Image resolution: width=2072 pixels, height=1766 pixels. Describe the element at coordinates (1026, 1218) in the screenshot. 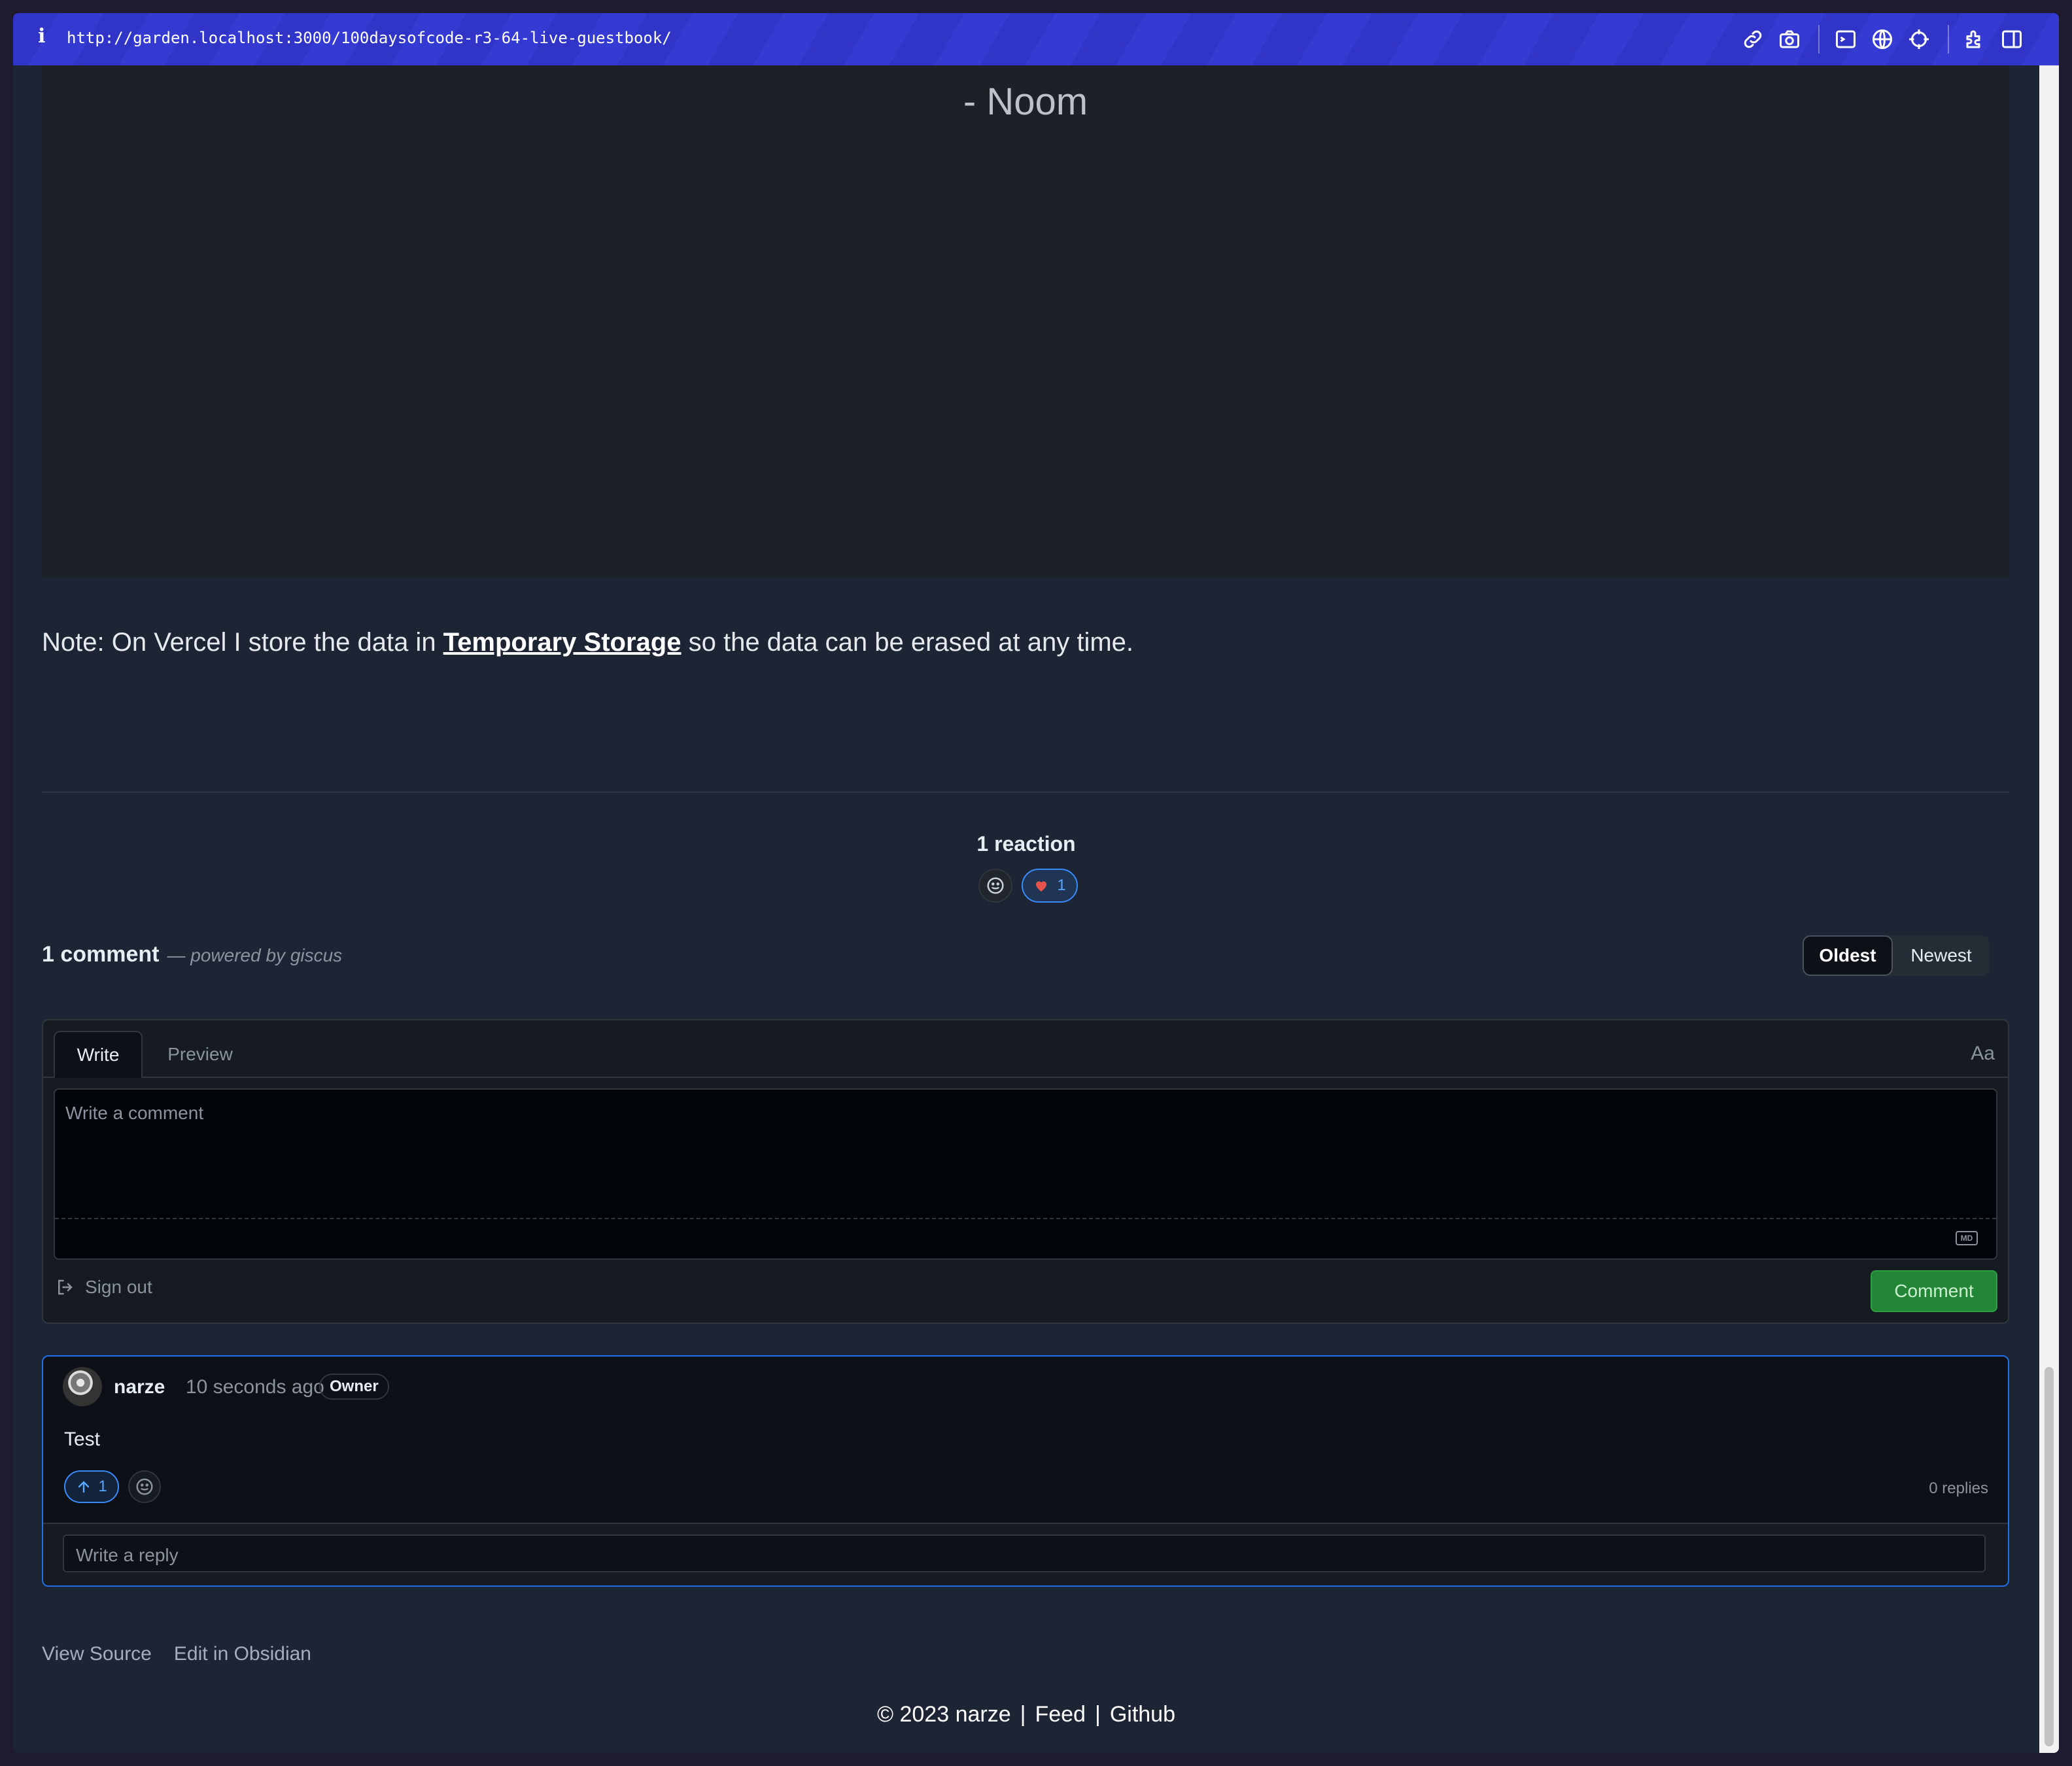

I see `textarea-divider` at that location.